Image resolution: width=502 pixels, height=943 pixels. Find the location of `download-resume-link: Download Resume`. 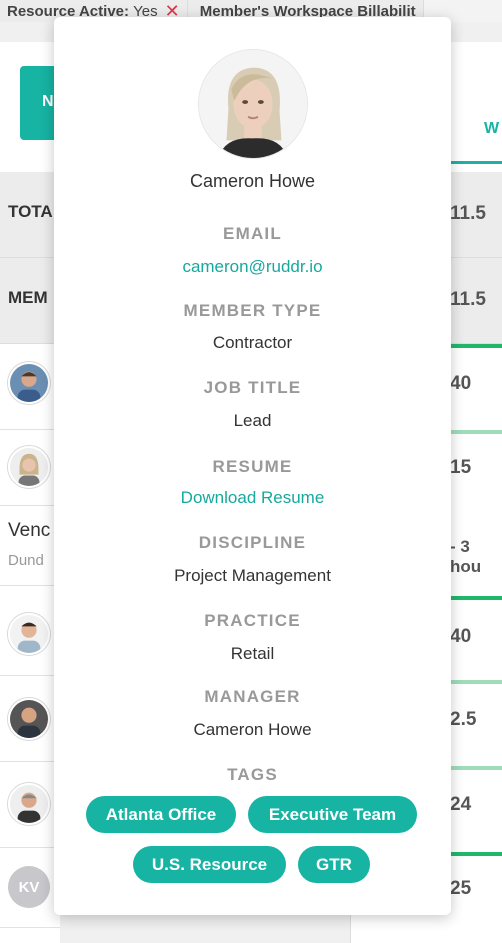

download-resume-link: Download Resume is located at coordinates (252, 498).